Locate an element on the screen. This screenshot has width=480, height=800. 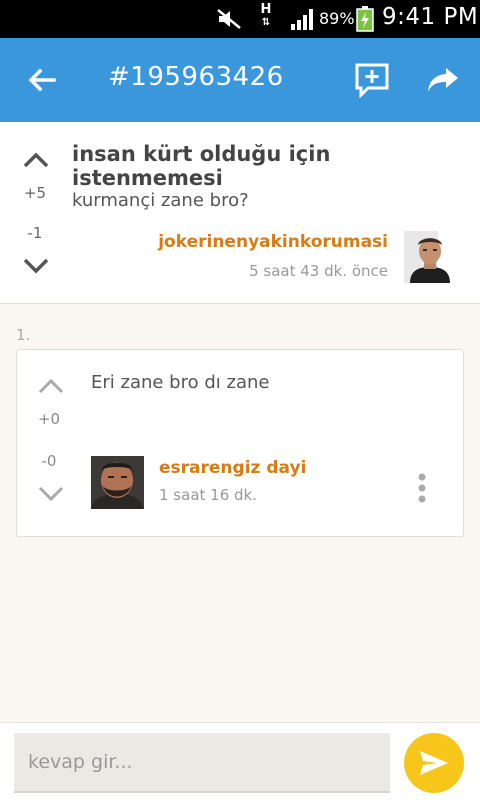
page-title: #195963426 is located at coordinates (196, 77).